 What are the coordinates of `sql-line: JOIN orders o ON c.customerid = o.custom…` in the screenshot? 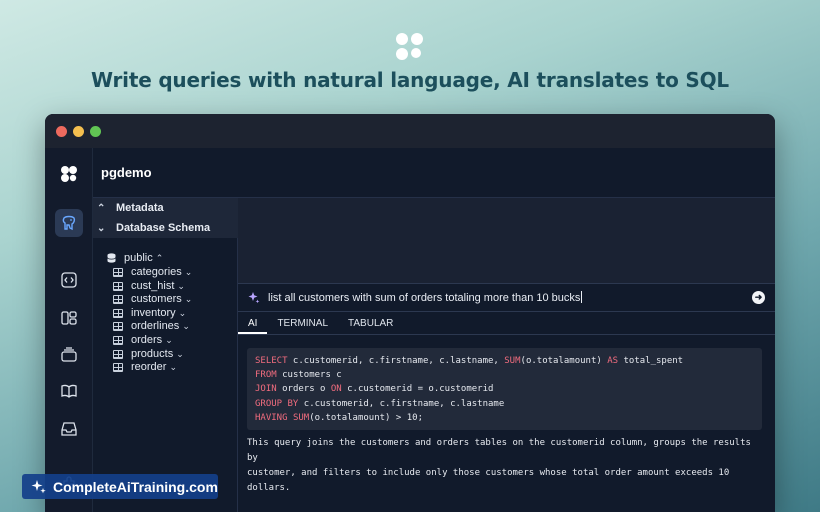 It's located at (504, 389).